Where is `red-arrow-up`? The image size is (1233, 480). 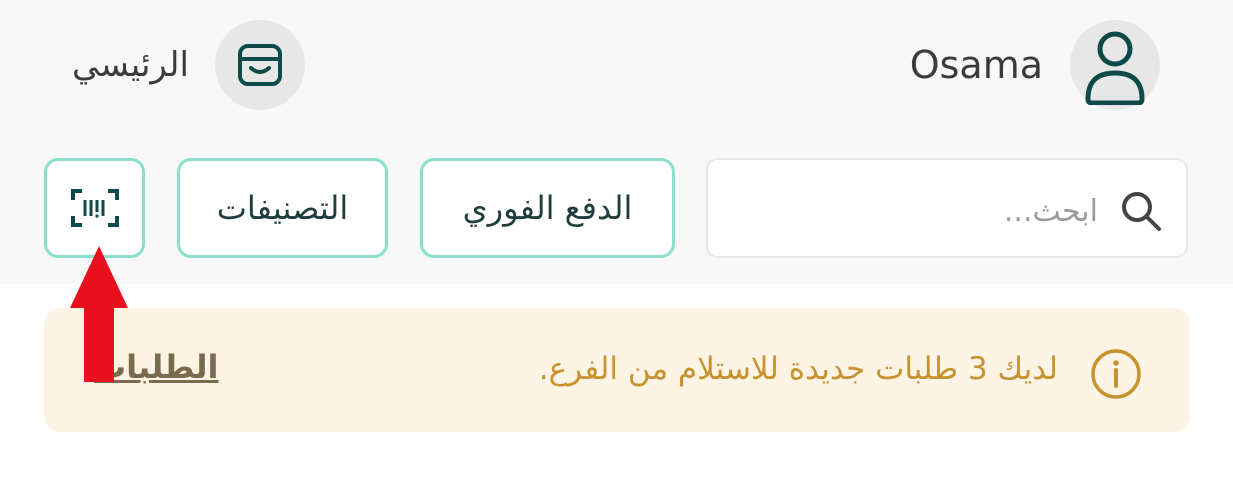 red-arrow-up is located at coordinates (99, 314).